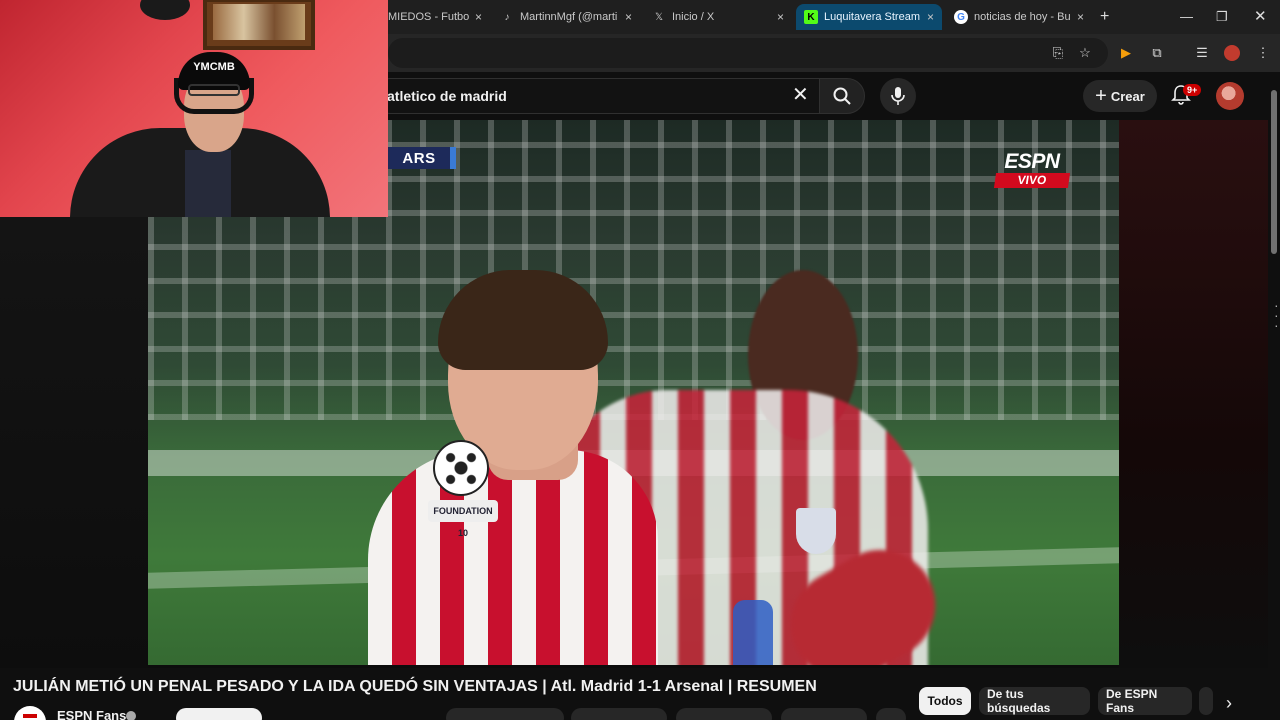  I want to click on browser-tab: ♪ MartinnMgf (@marti ×, so click(566, 17).